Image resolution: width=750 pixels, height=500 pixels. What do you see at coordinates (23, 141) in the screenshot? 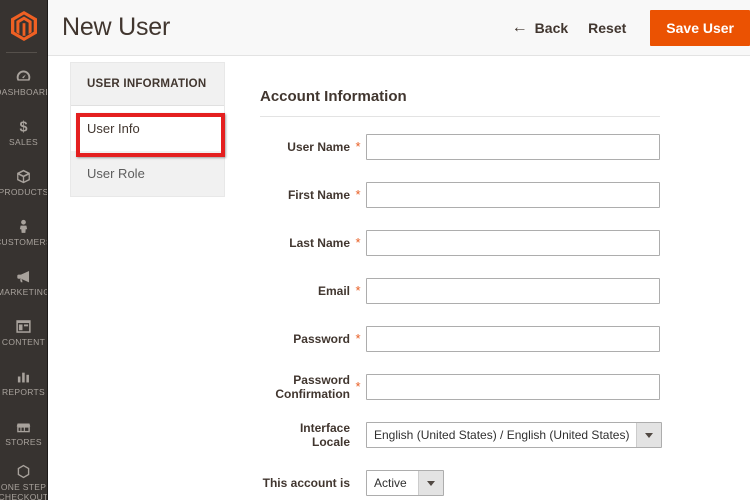
I see `sidebar-item-label: SALES` at bounding box center [23, 141].